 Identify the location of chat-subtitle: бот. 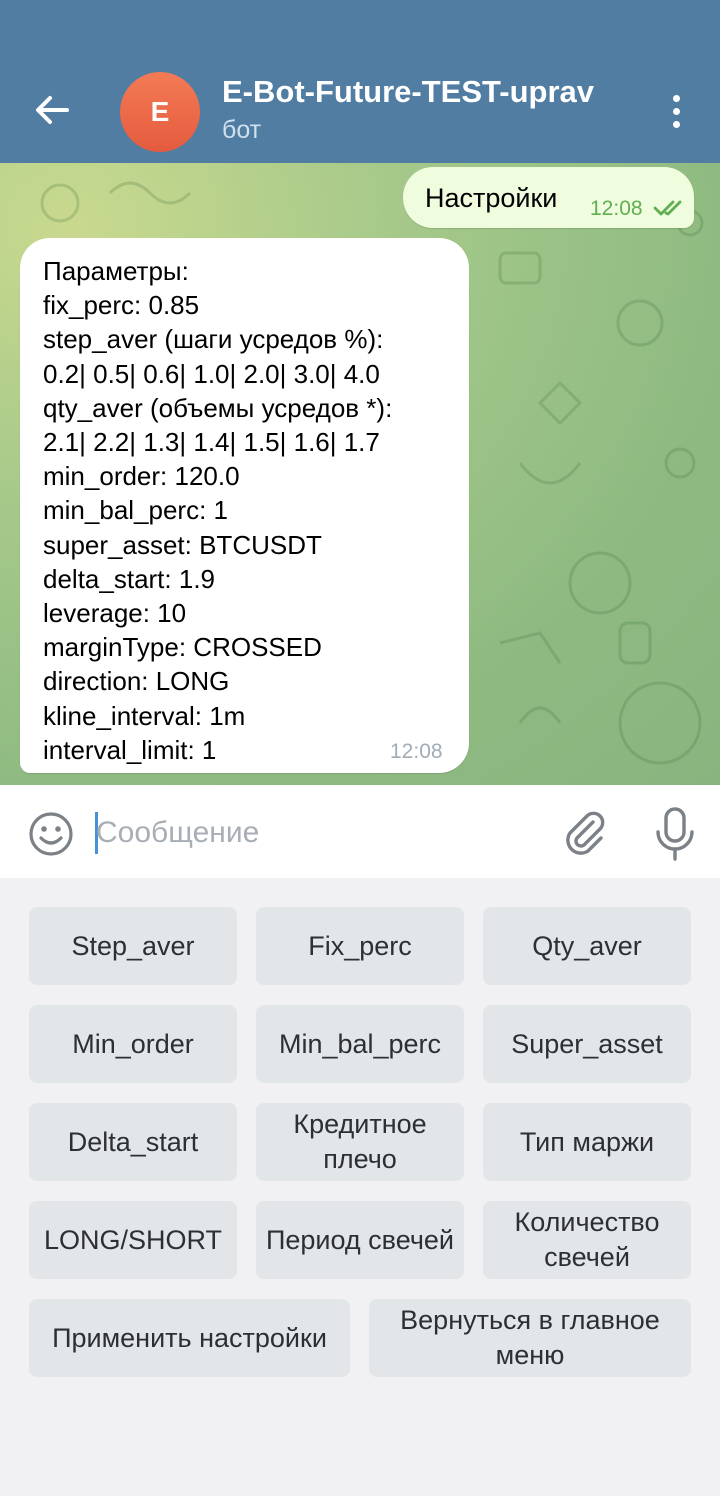
(242, 130).